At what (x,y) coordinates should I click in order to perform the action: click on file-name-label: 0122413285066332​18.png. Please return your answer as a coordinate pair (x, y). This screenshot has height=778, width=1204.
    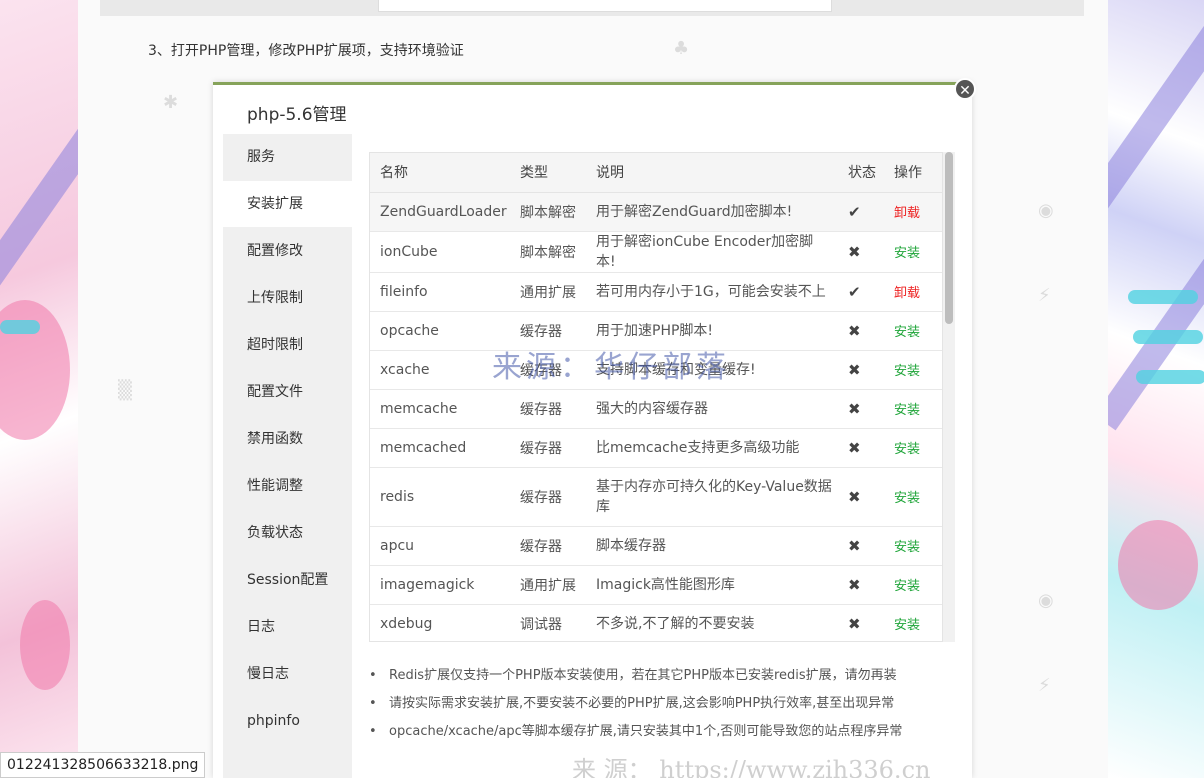
    Looking at the image, I should click on (103, 765).